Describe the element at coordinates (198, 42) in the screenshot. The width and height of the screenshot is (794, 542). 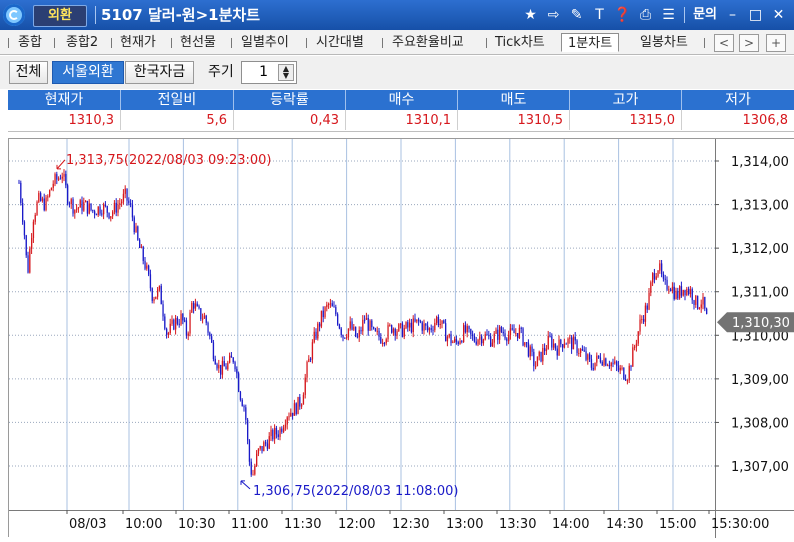
I see `tab-spot-futures: 현선물` at that location.